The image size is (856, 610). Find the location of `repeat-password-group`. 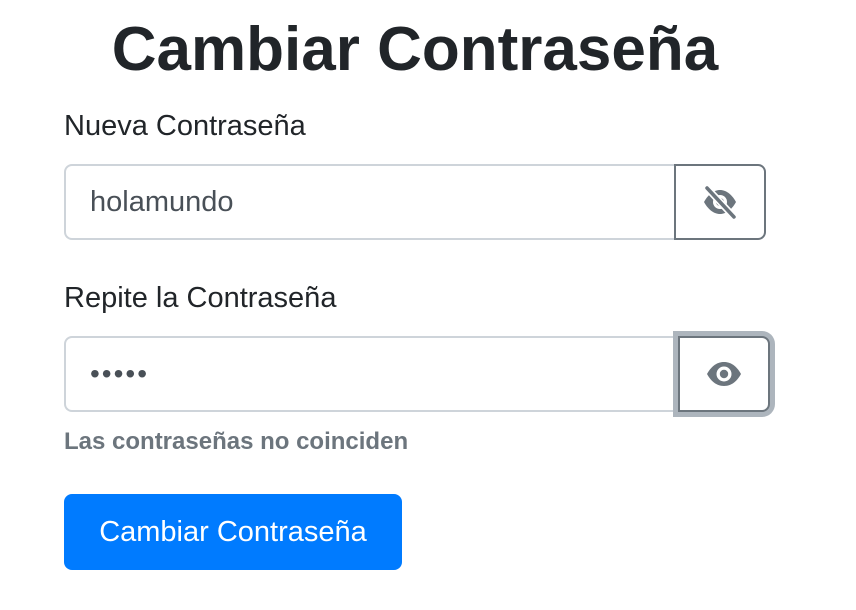

repeat-password-group is located at coordinates (417, 374).